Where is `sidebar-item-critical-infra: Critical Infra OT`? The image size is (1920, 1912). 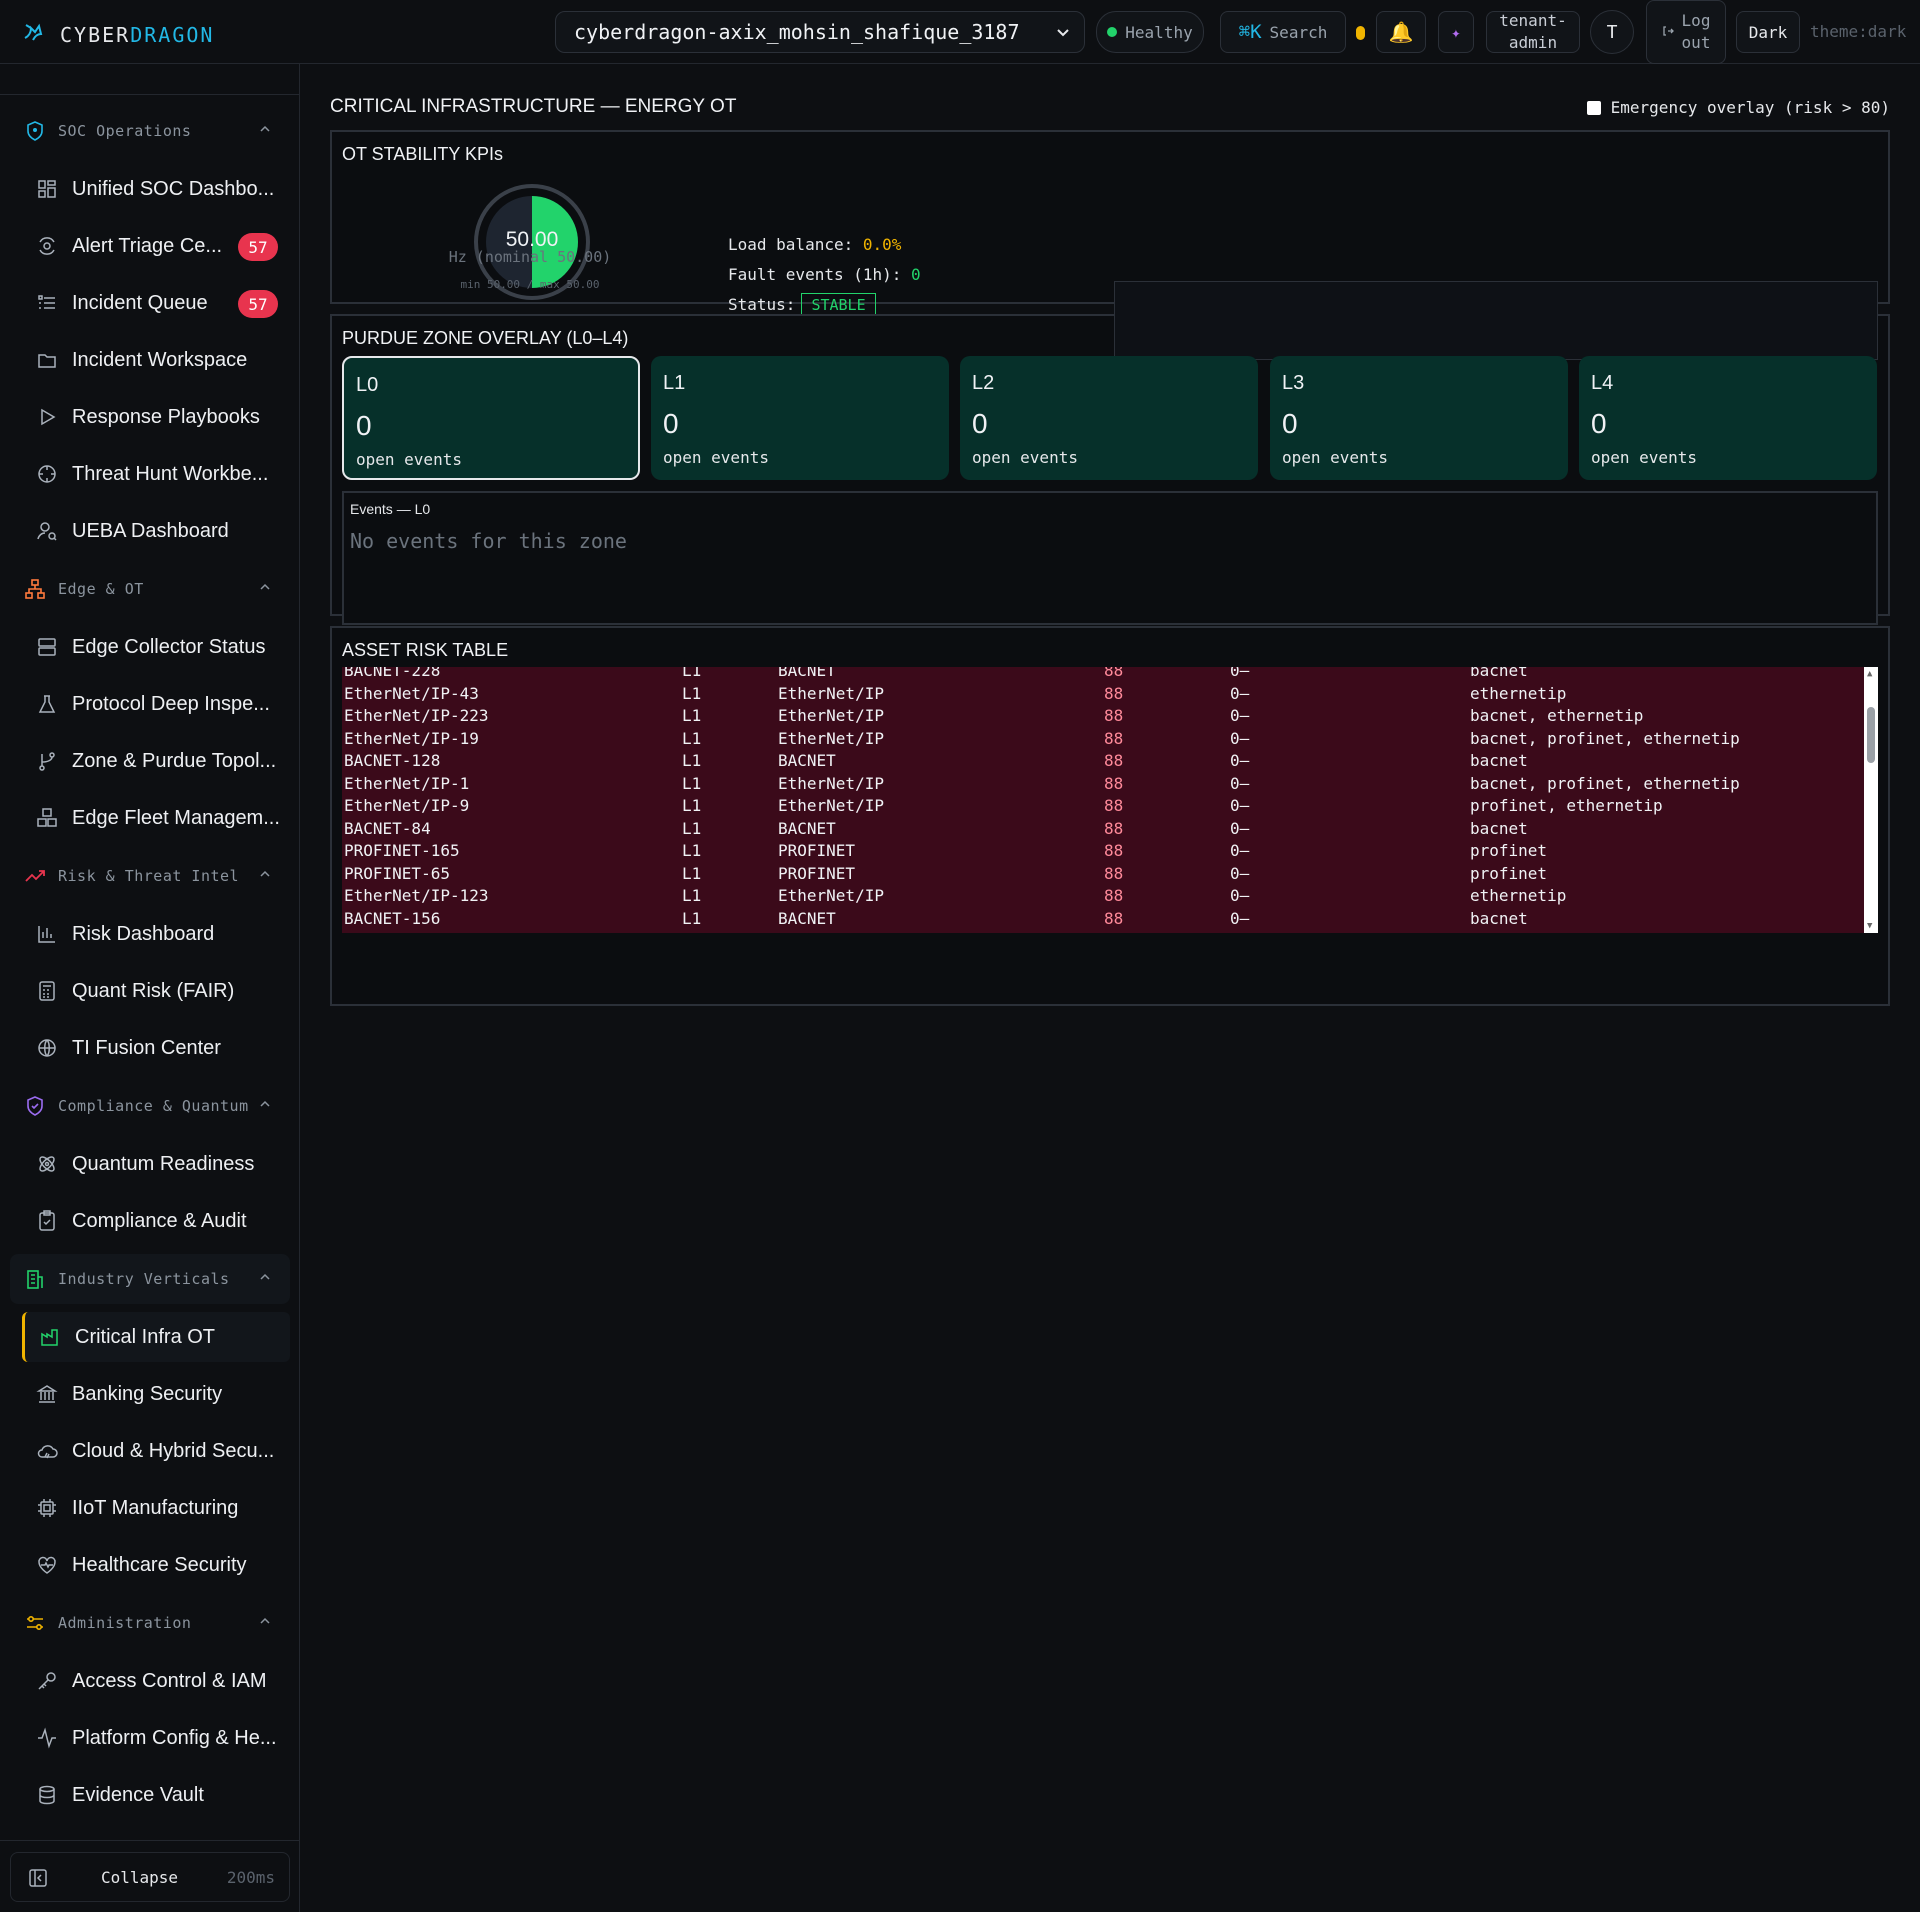
sidebar-item-critical-infra: Critical Infra OT is located at coordinates (156, 1337).